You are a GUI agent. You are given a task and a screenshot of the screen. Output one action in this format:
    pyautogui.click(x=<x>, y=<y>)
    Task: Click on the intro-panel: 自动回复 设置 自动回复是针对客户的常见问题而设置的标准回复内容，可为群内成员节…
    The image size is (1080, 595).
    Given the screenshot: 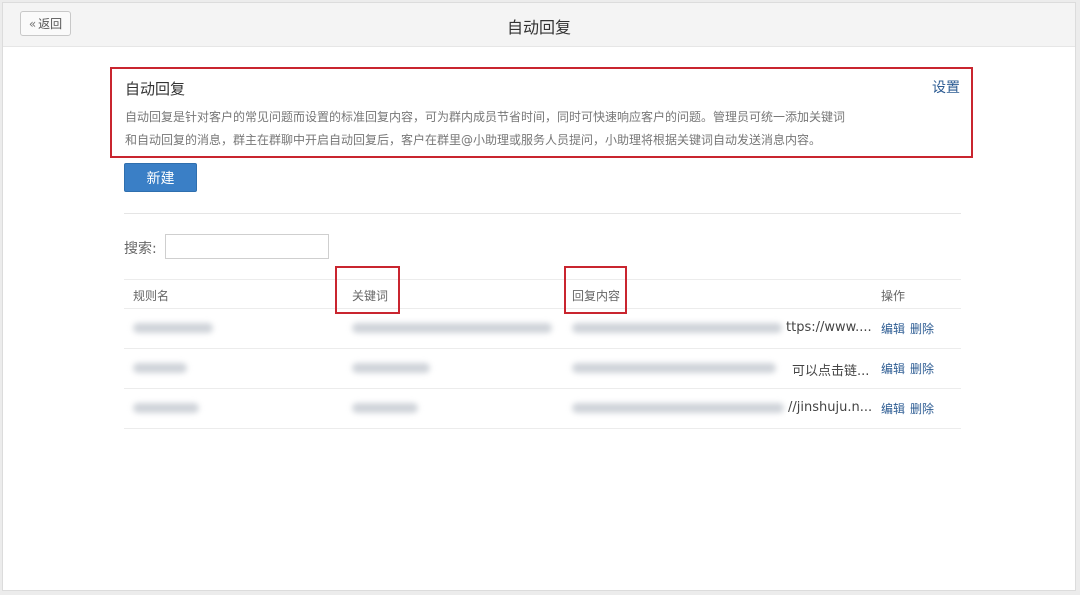 What is the action you would take?
    pyautogui.click(x=541, y=112)
    